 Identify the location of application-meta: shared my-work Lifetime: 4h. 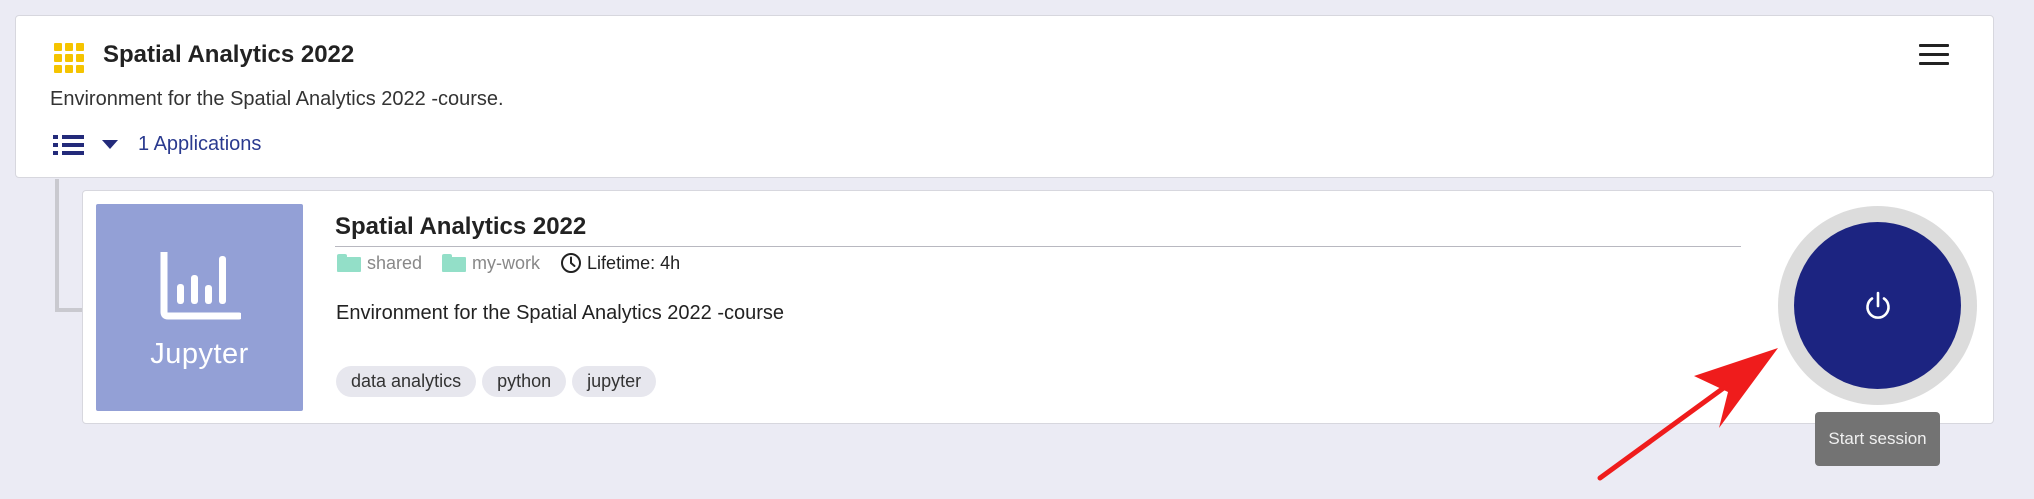
(508, 263).